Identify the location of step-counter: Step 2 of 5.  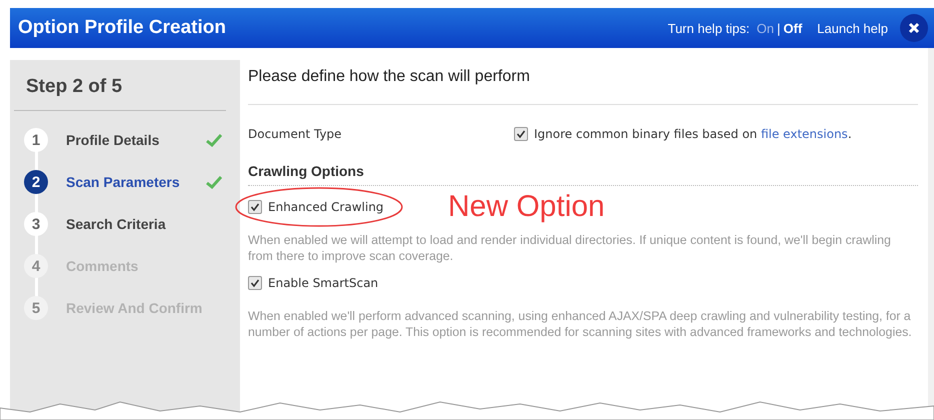
(120, 85).